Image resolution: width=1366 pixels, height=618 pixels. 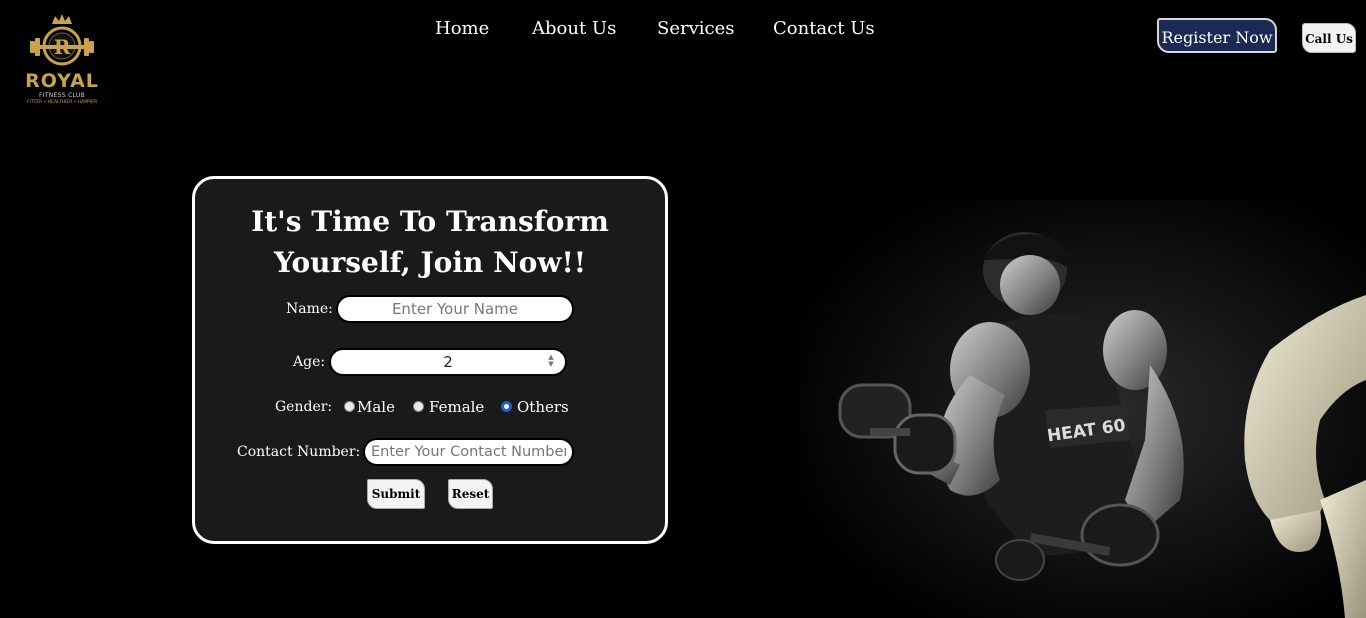 I want to click on brand-name: ROYAL, so click(x=62, y=81).